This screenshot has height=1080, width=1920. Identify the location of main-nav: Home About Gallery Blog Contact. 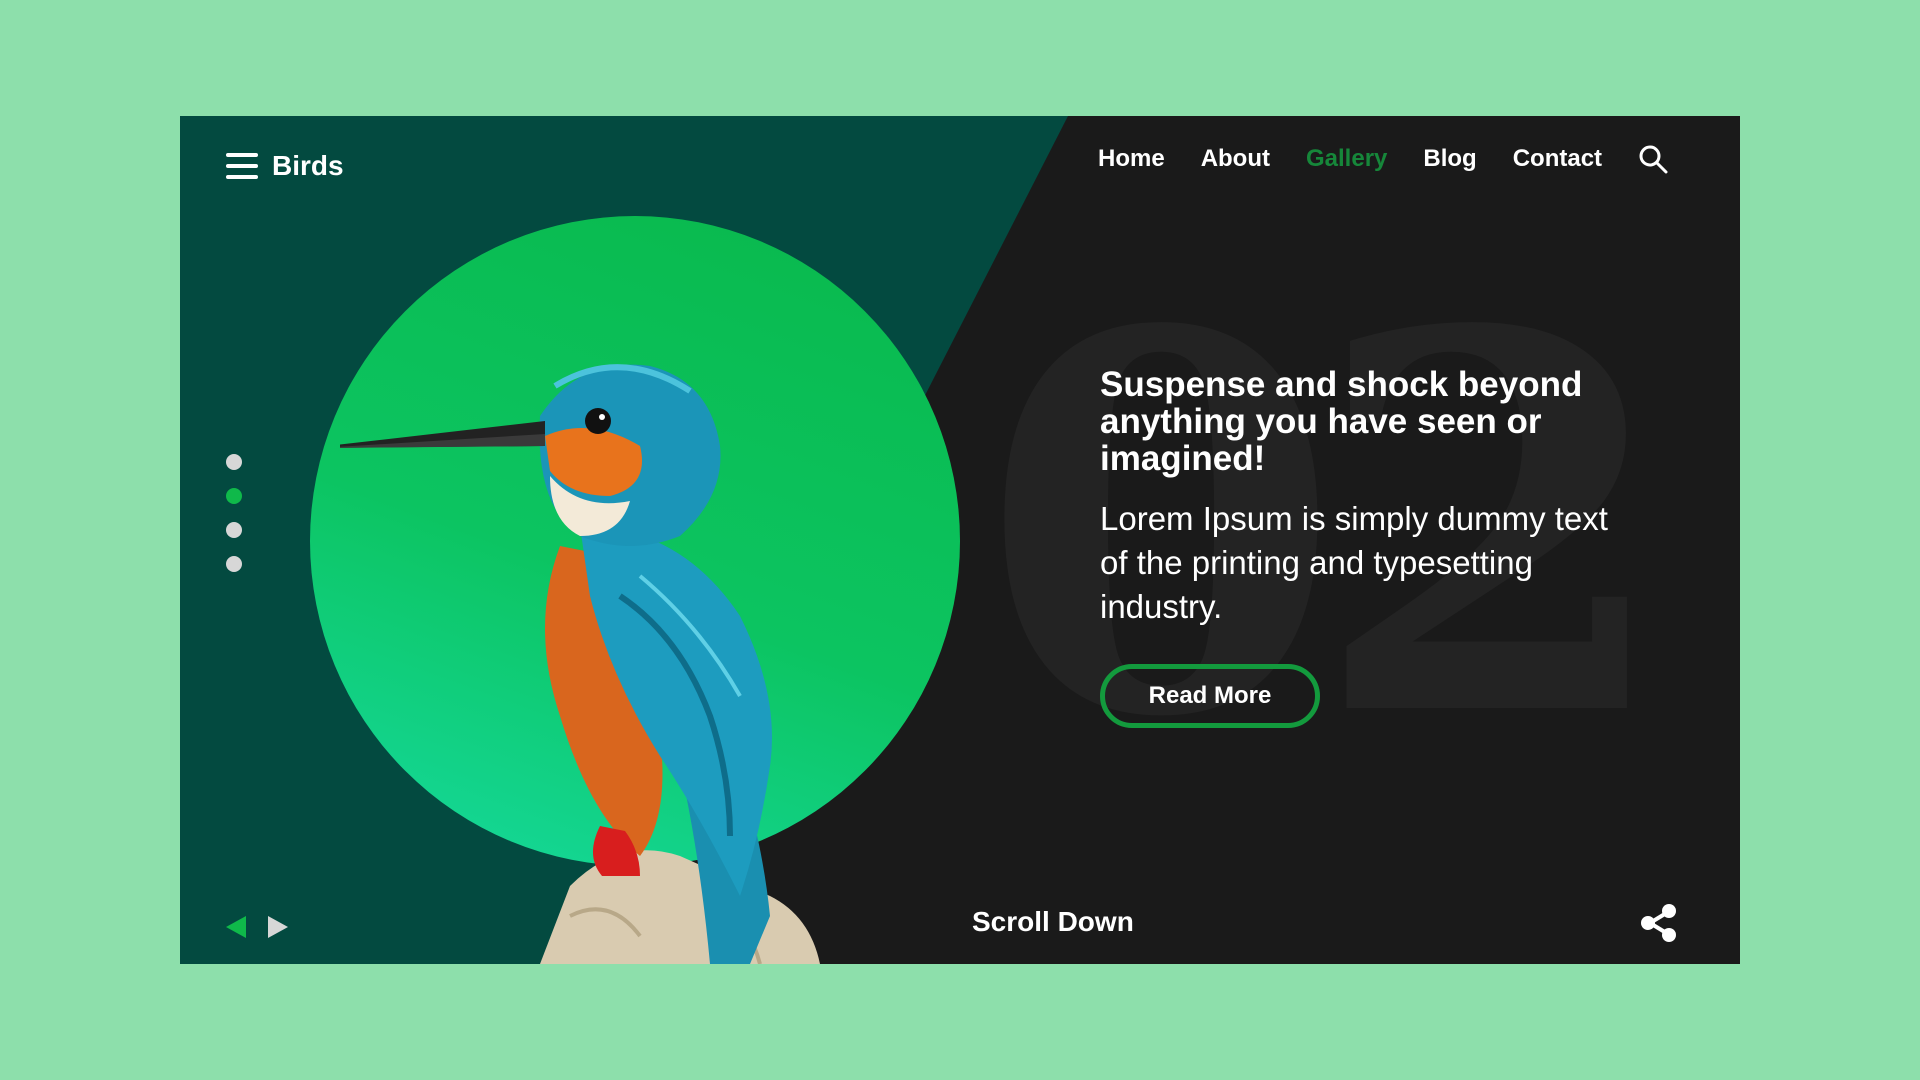
(1383, 159).